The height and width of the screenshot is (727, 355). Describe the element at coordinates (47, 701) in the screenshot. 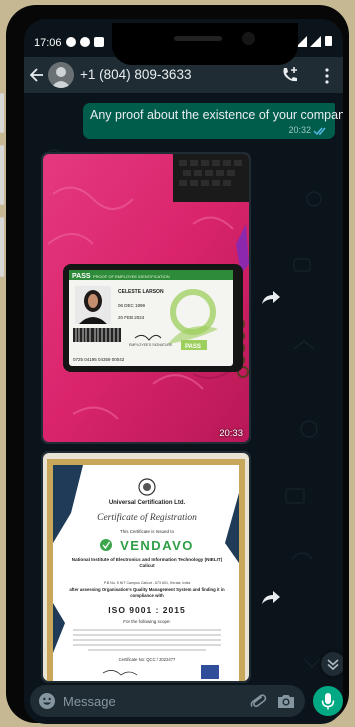

I see `emoji-icon` at that location.